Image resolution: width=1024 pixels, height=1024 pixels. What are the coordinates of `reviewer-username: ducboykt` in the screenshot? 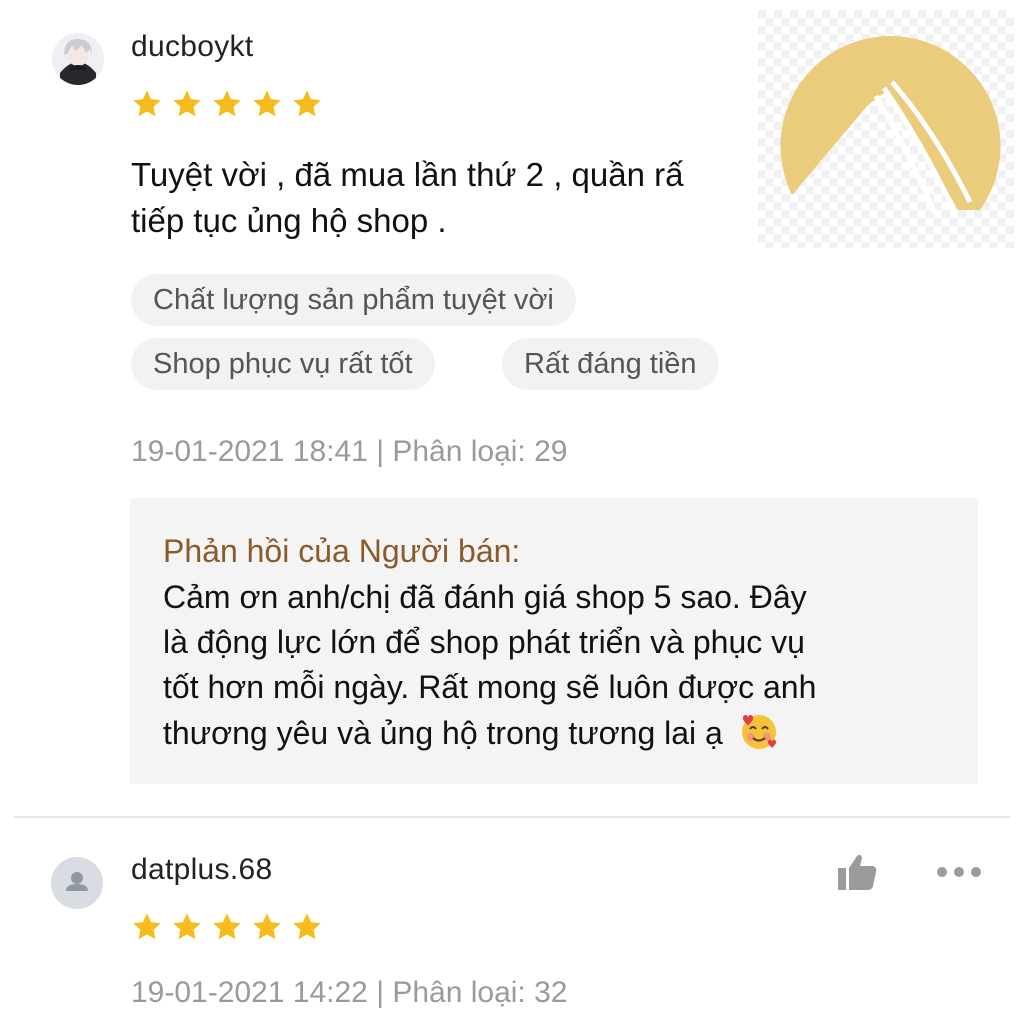 It's located at (192, 47).